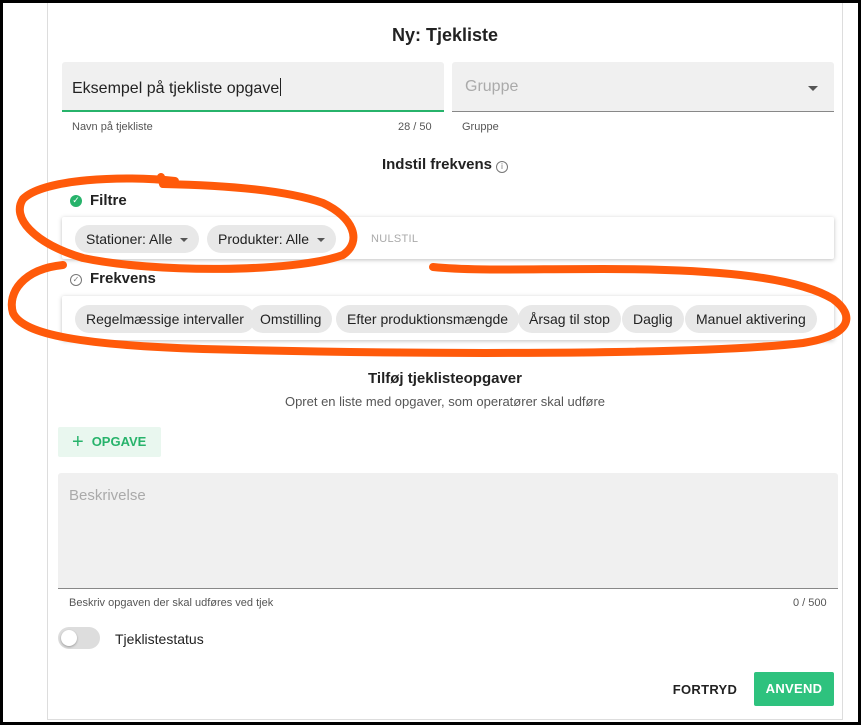 This screenshot has height=725, width=861. I want to click on checklist-name-value: Eksempel på tjekliste opgave, so click(176, 88).